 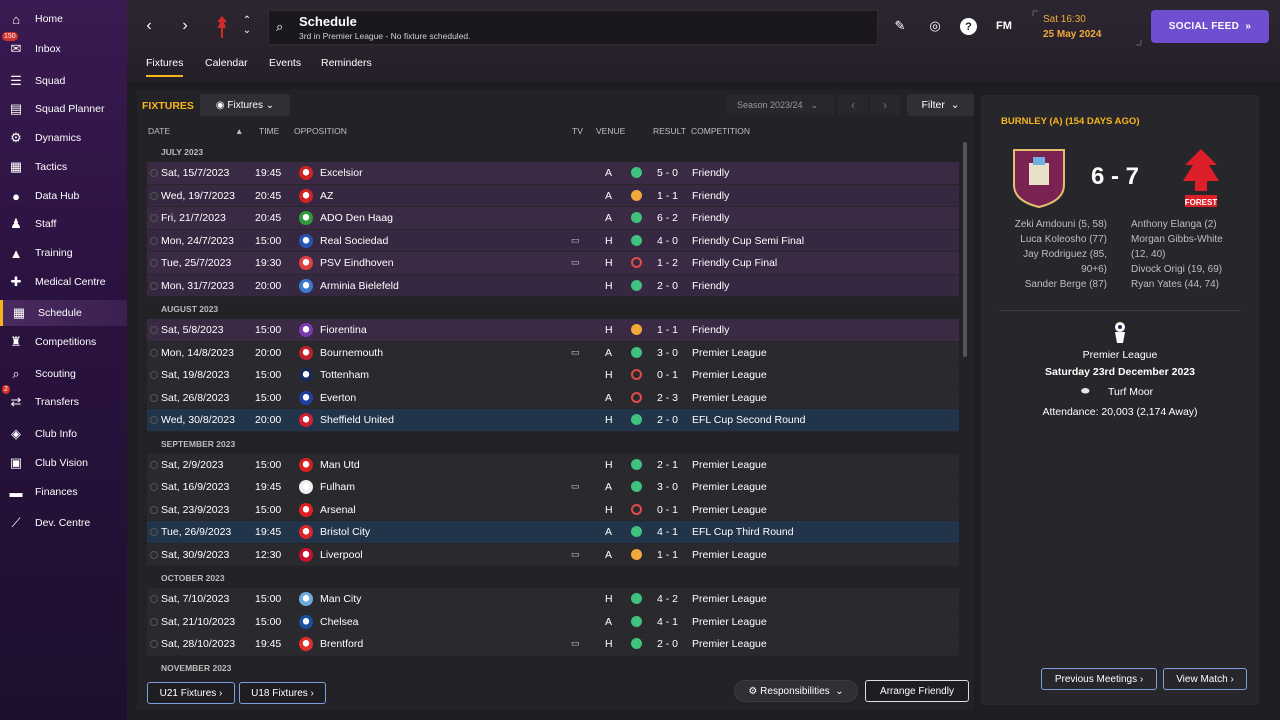 What do you see at coordinates (356, 218) in the screenshot?
I see `fixture-opposition: ADO Den Haag` at bounding box center [356, 218].